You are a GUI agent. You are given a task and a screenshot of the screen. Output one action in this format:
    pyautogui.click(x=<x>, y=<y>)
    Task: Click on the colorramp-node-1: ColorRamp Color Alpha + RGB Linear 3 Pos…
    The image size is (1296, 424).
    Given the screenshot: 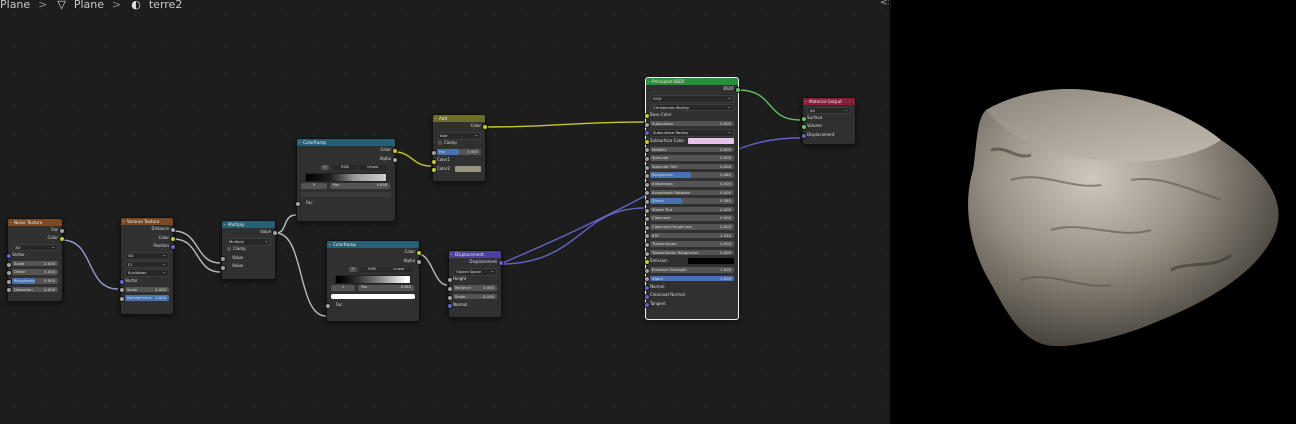 What is the action you would take?
    pyautogui.click(x=346, y=180)
    